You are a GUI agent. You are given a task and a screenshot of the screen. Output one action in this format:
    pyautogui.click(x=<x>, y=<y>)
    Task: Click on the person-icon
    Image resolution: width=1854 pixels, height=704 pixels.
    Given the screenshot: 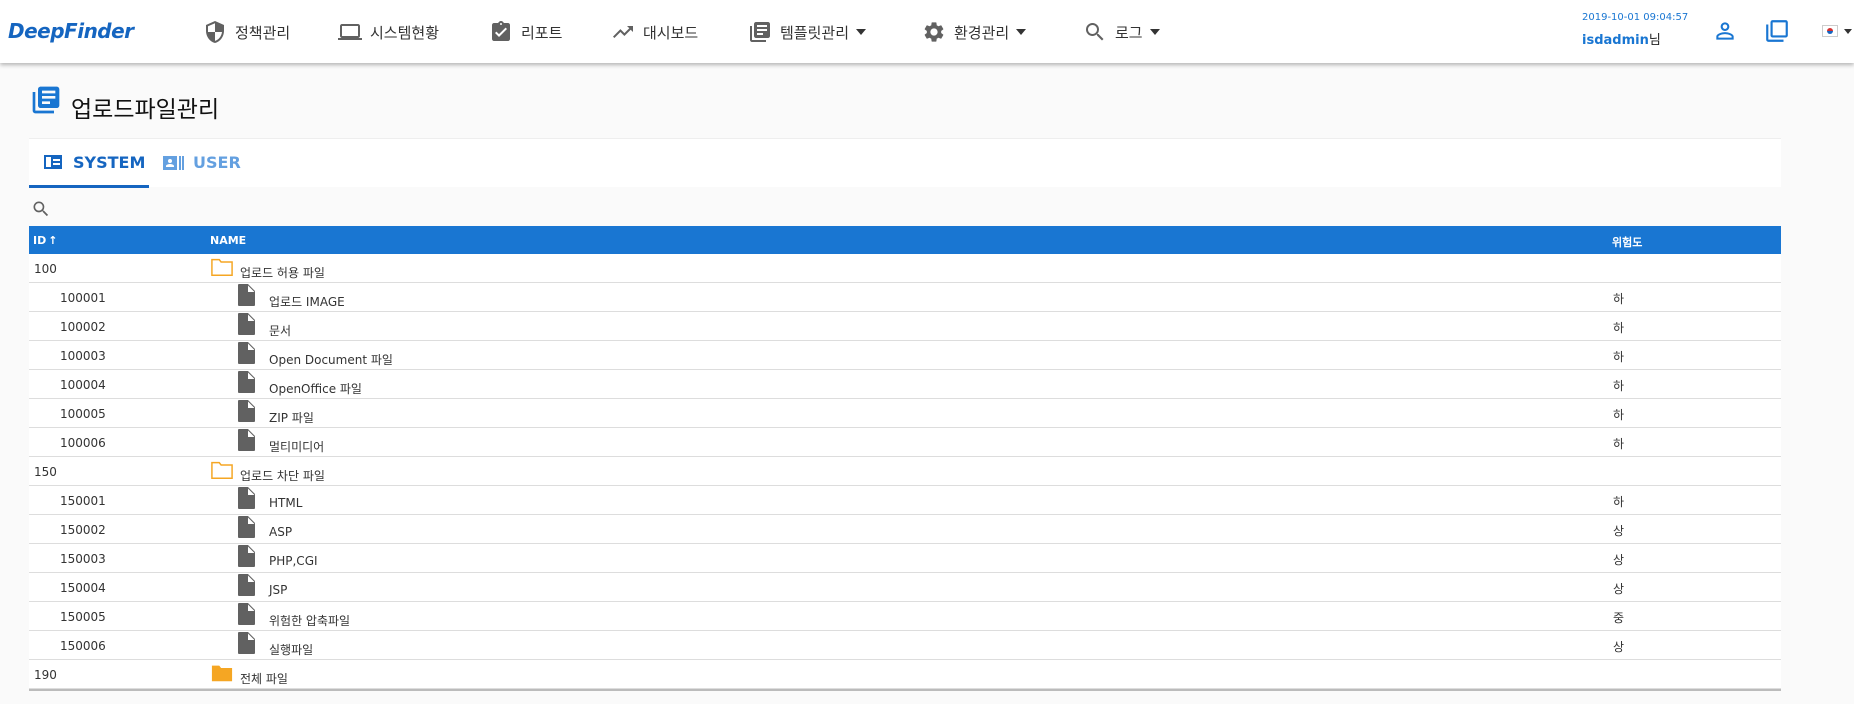 What is the action you would take?
    pyautogui.click(x=1725, y=31)
    